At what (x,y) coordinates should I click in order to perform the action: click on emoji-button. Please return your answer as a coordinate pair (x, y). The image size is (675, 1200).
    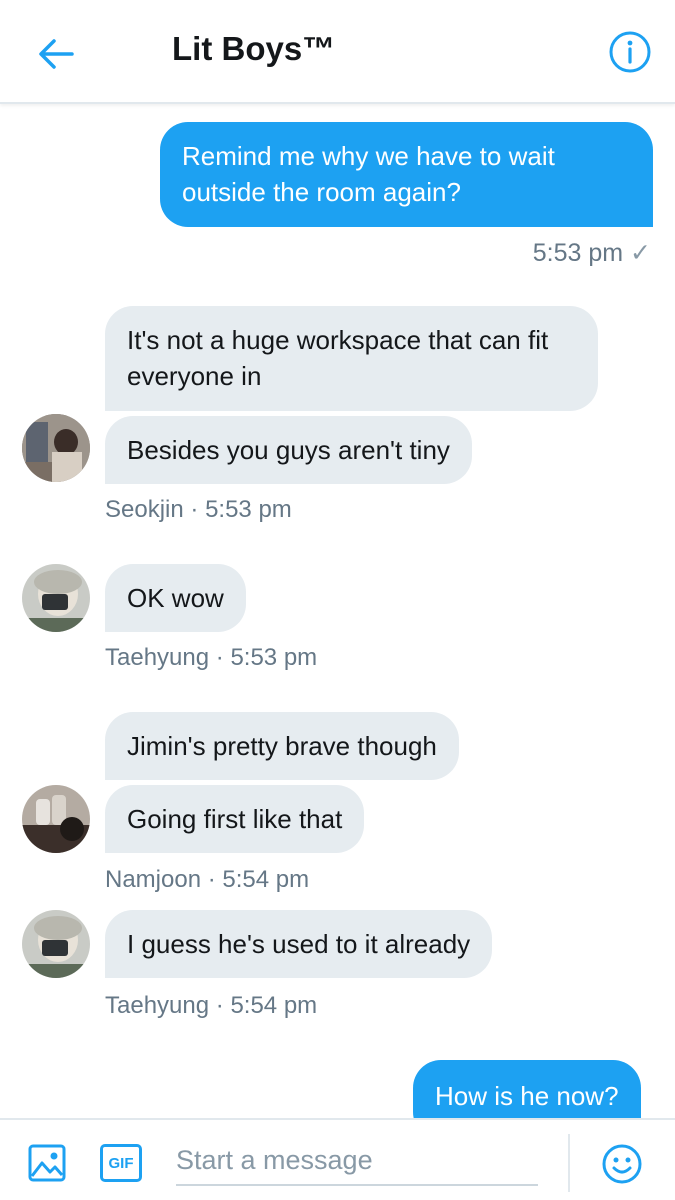
    Looking at the image, I should click on (622, 1164).